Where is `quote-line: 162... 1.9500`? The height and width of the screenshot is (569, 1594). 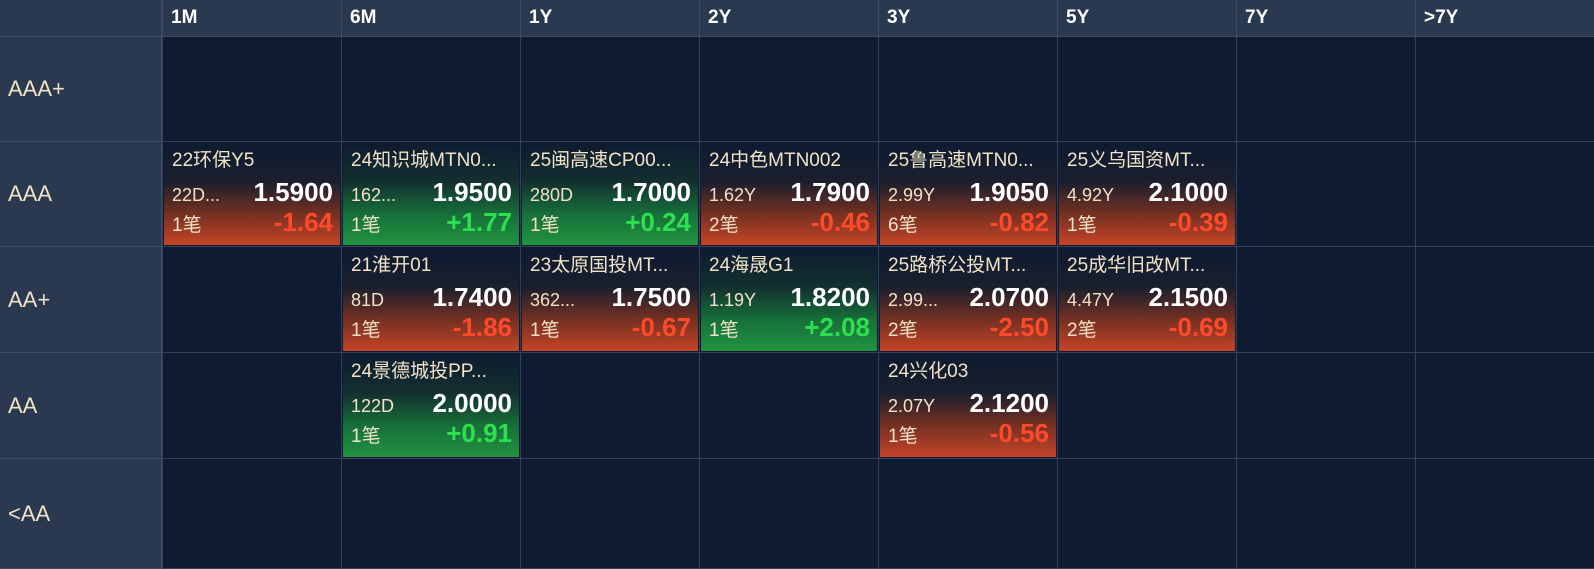 quote-line: 162... 1.9500 is located at coordinates (431, 192).